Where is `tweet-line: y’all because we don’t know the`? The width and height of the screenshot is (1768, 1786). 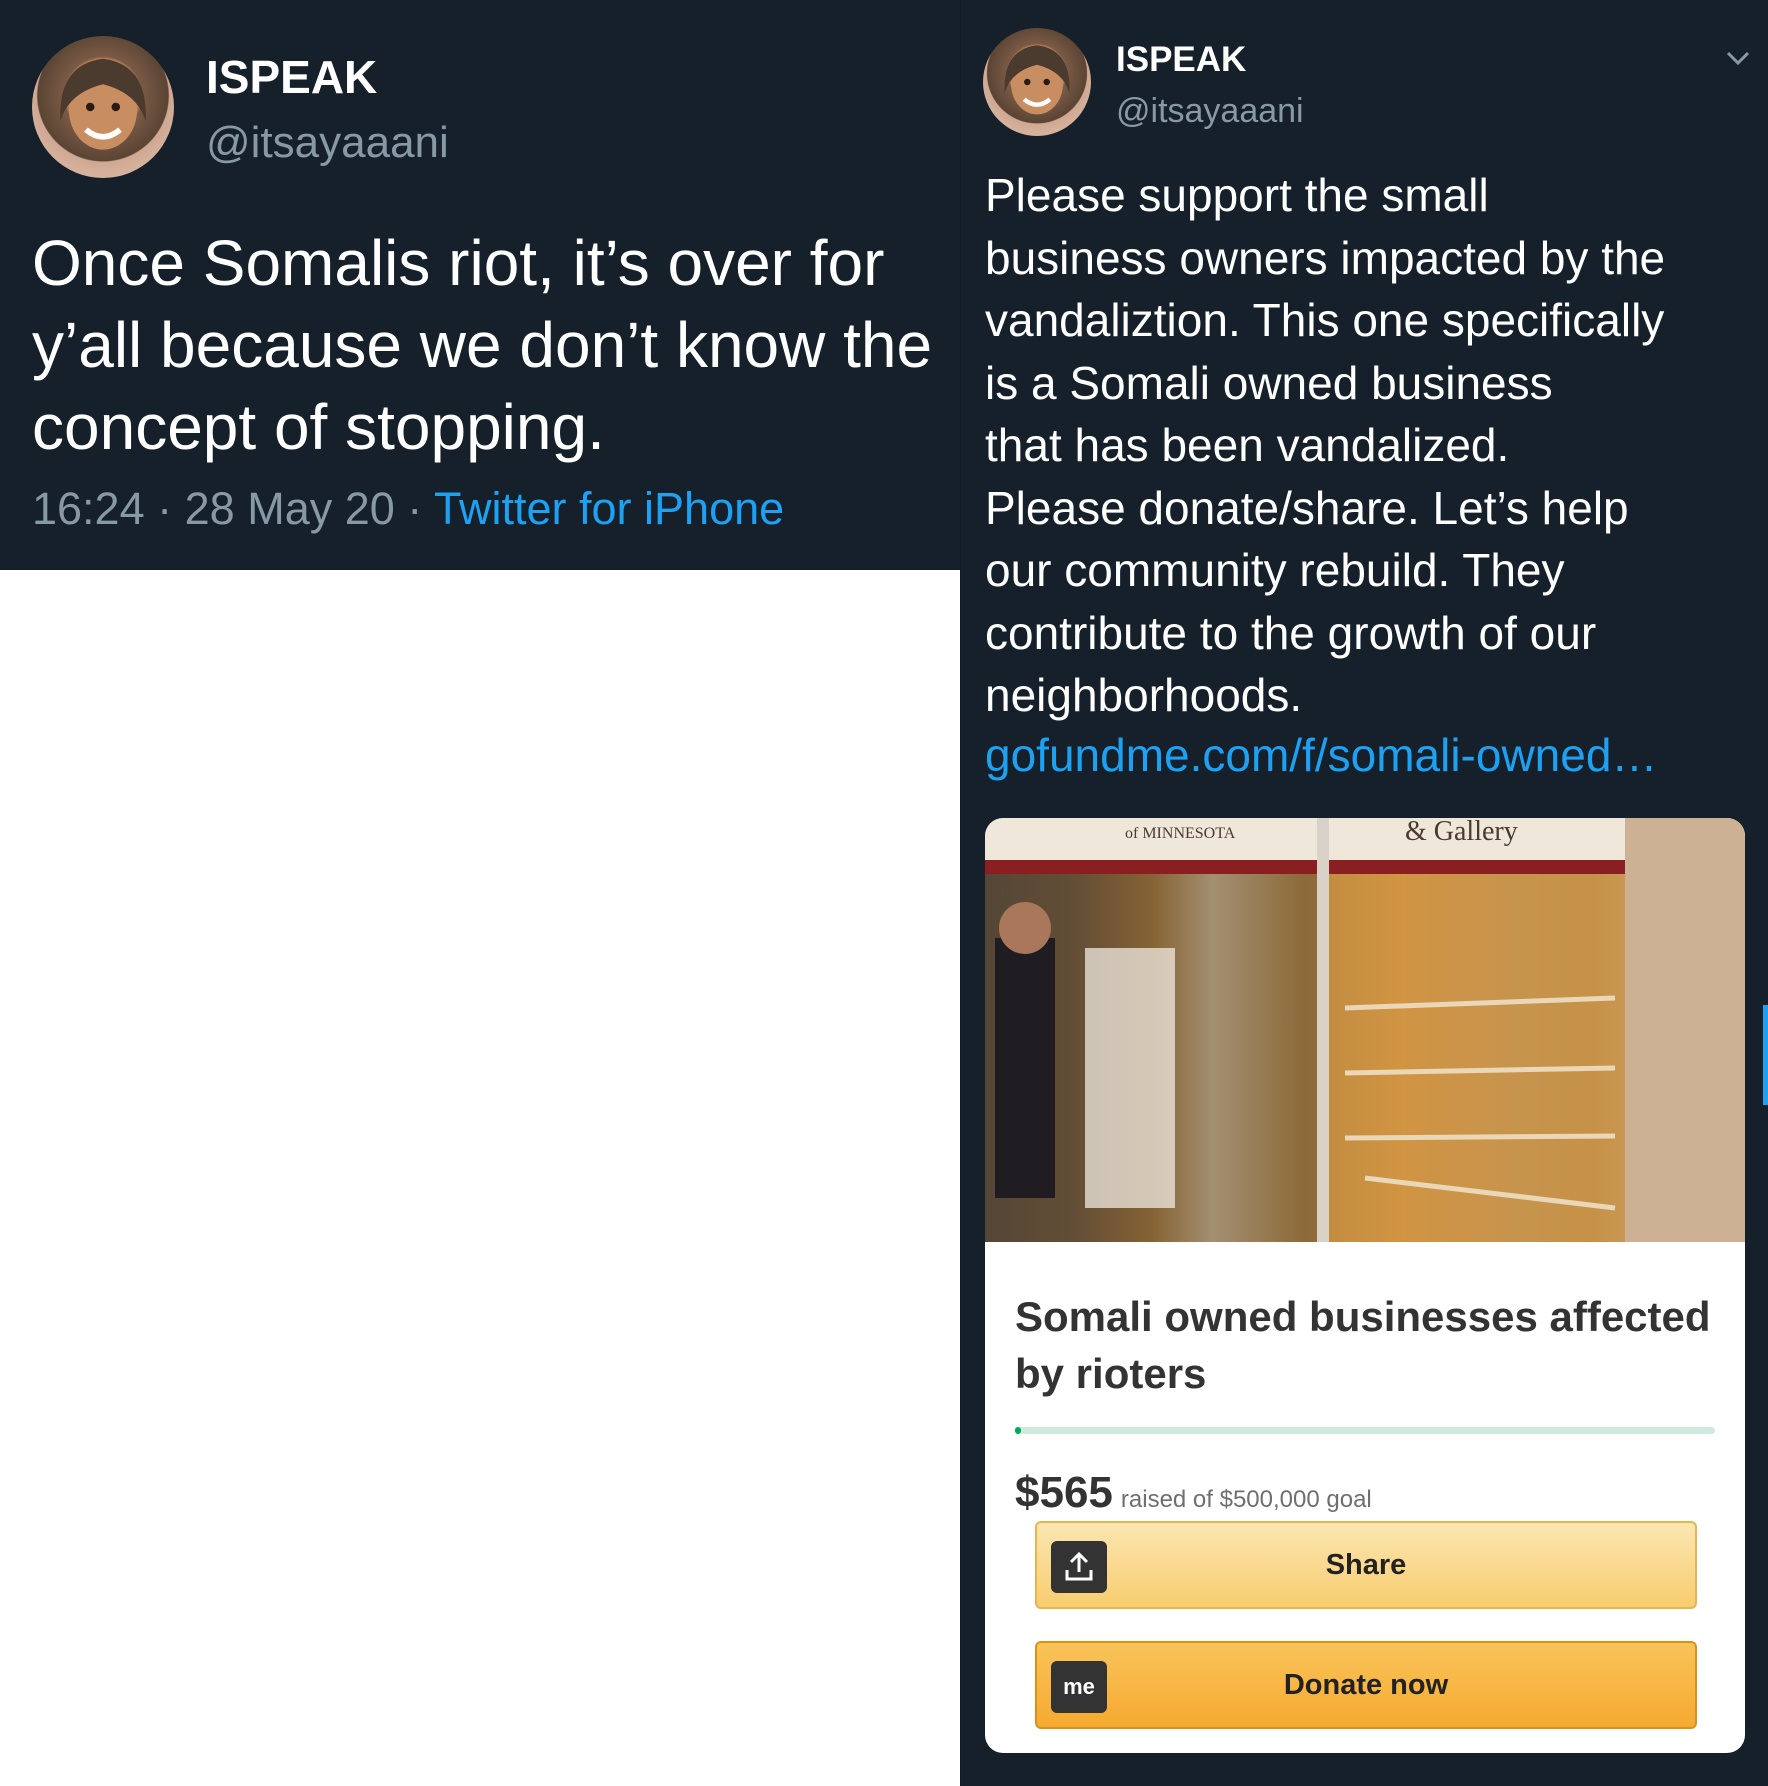 tweet-line: y’all because we don’t know the is located at coordinates (482, 345).